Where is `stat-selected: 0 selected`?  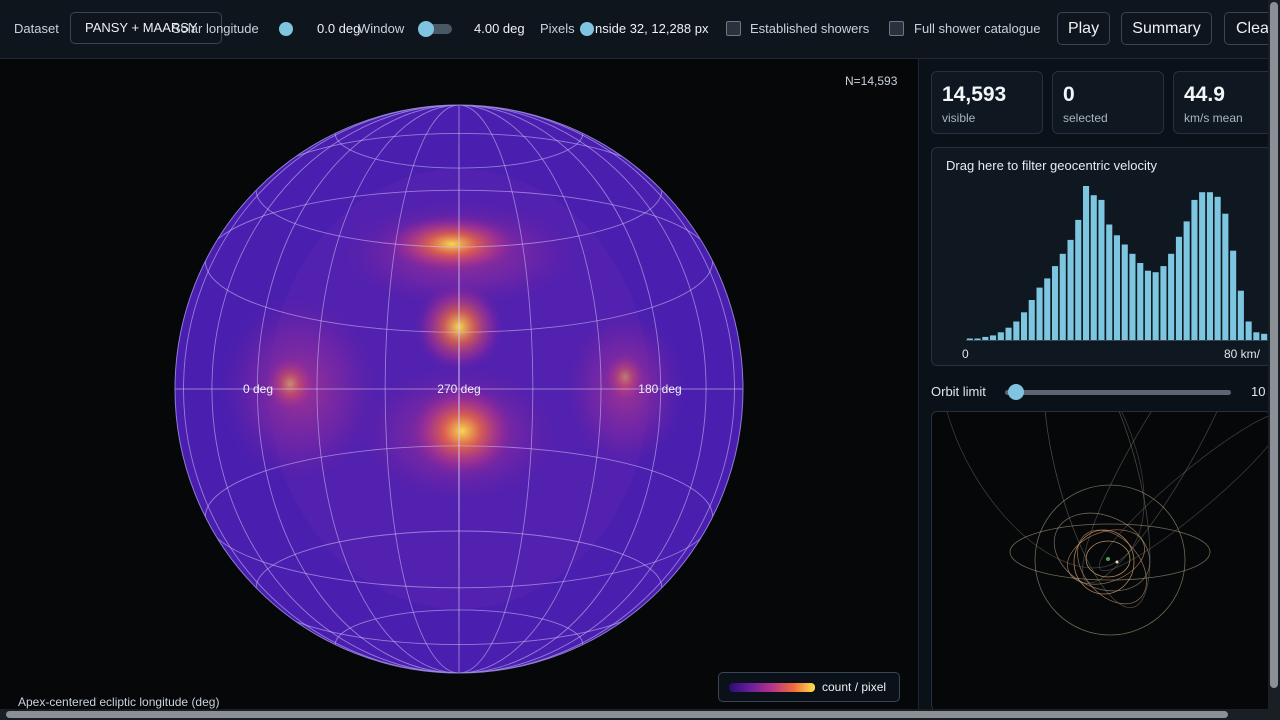
stat-selected: 0 selected is located at coordinates (1108, 102).